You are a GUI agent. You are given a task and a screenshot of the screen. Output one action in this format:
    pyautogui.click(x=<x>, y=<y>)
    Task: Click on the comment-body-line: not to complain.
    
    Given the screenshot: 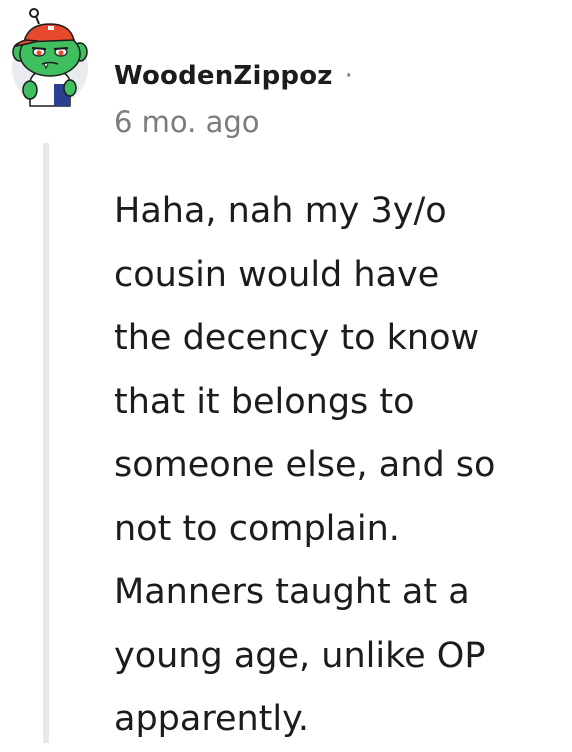 What is the action you would take?
    pyautogui.click(x=257, y=528)
    